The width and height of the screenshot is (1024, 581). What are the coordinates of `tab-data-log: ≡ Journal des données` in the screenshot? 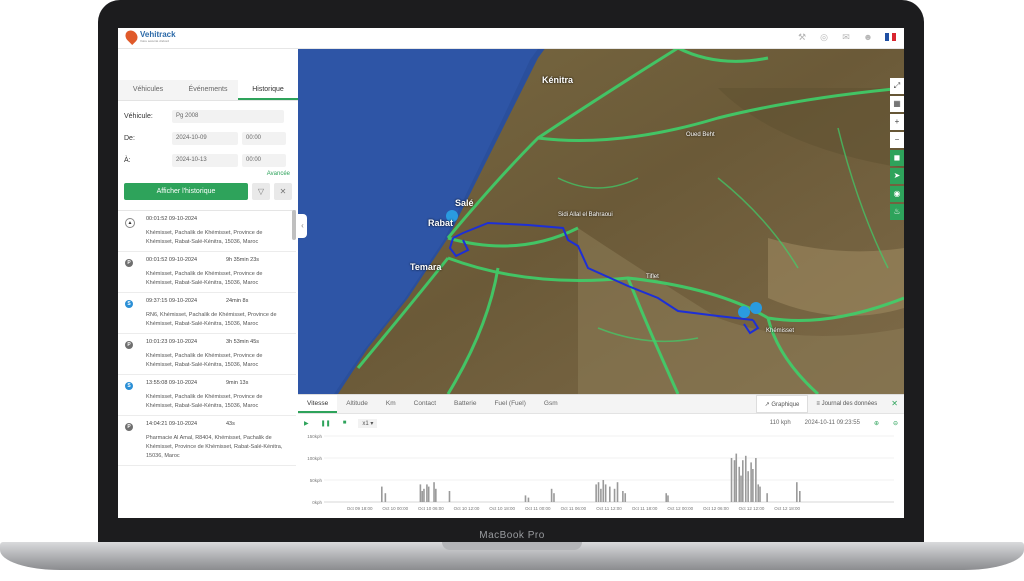 It's located at (846, 404).